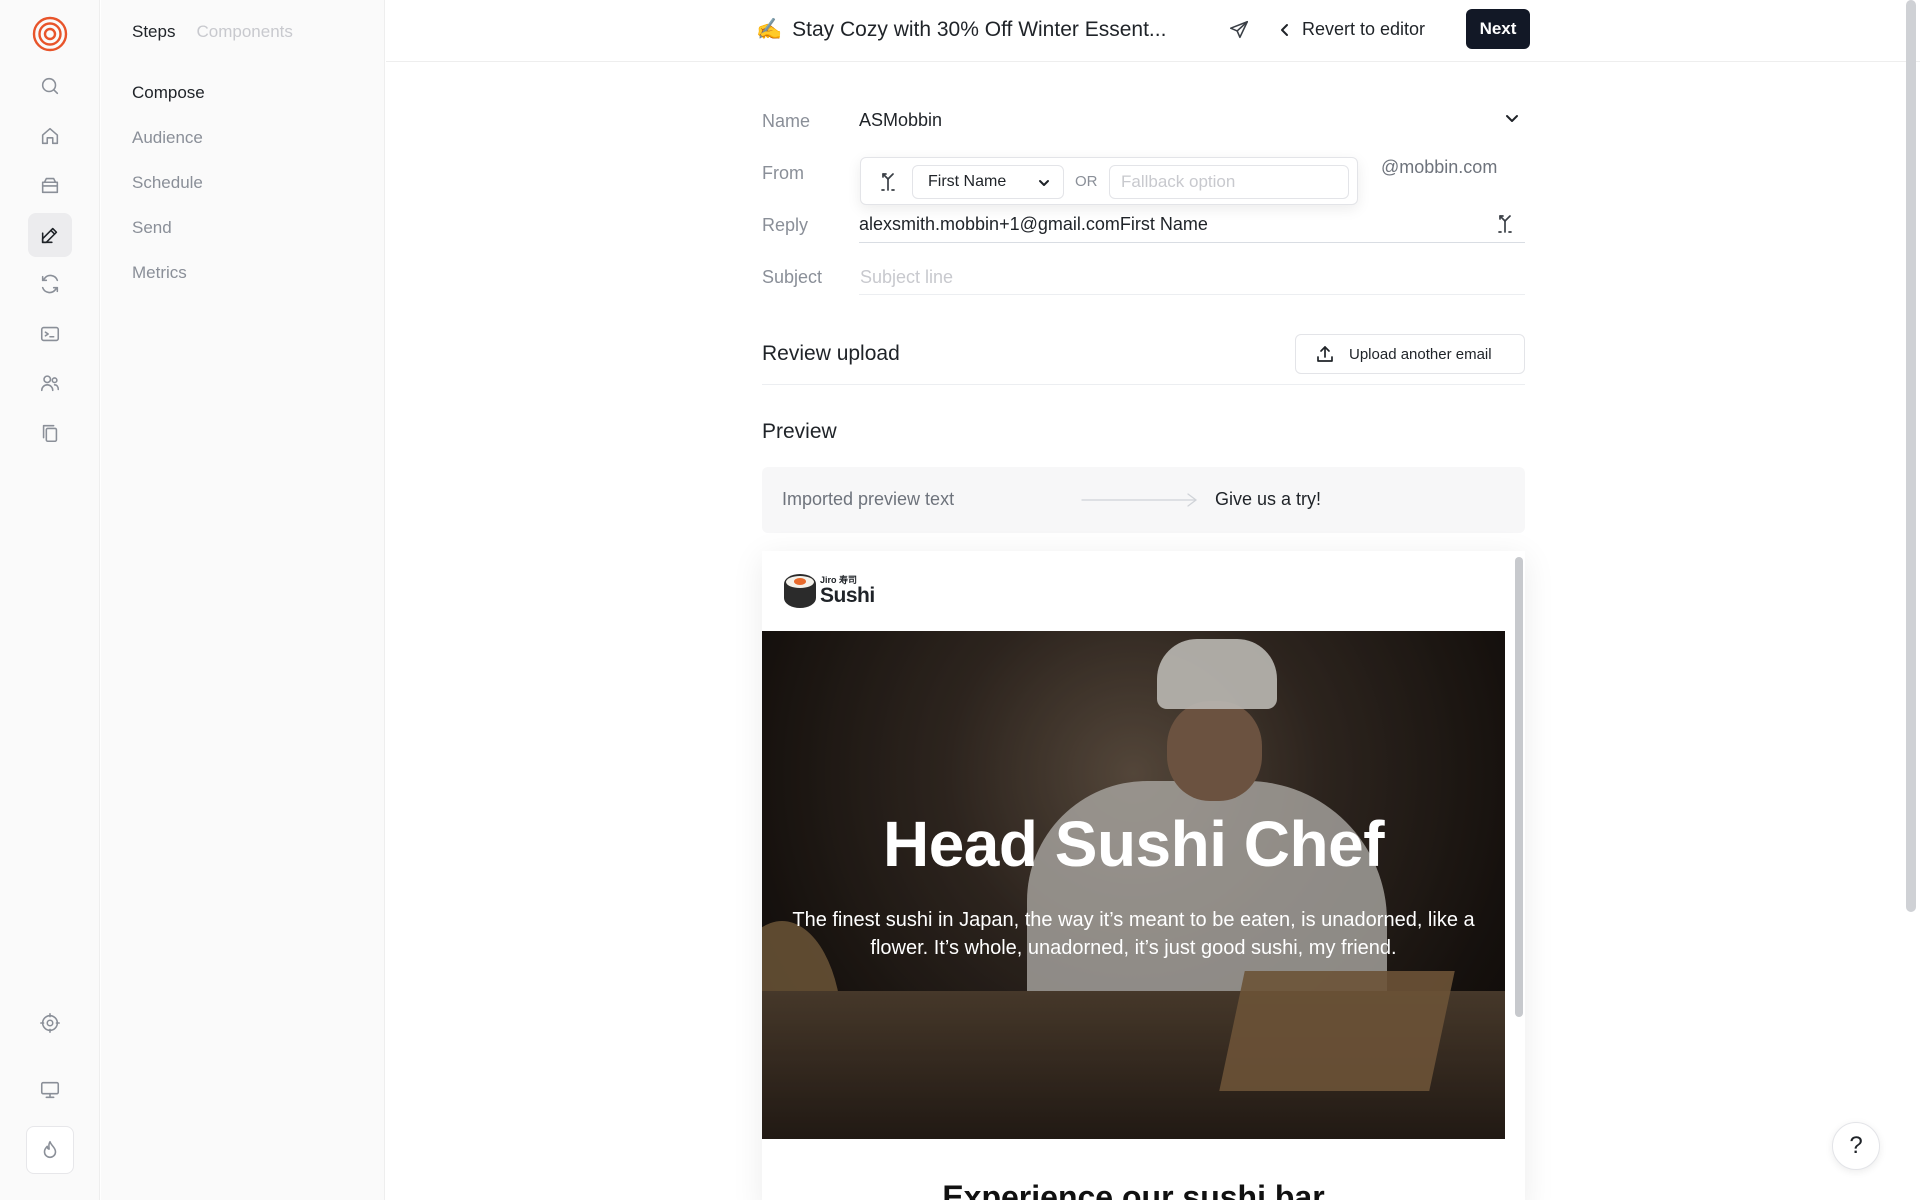 Image resolution: width=1920 pixels, height=1200 pixels. Describe the element at coordinates (152, 228) in the screenshot. I see `step-send: Send` at that location.